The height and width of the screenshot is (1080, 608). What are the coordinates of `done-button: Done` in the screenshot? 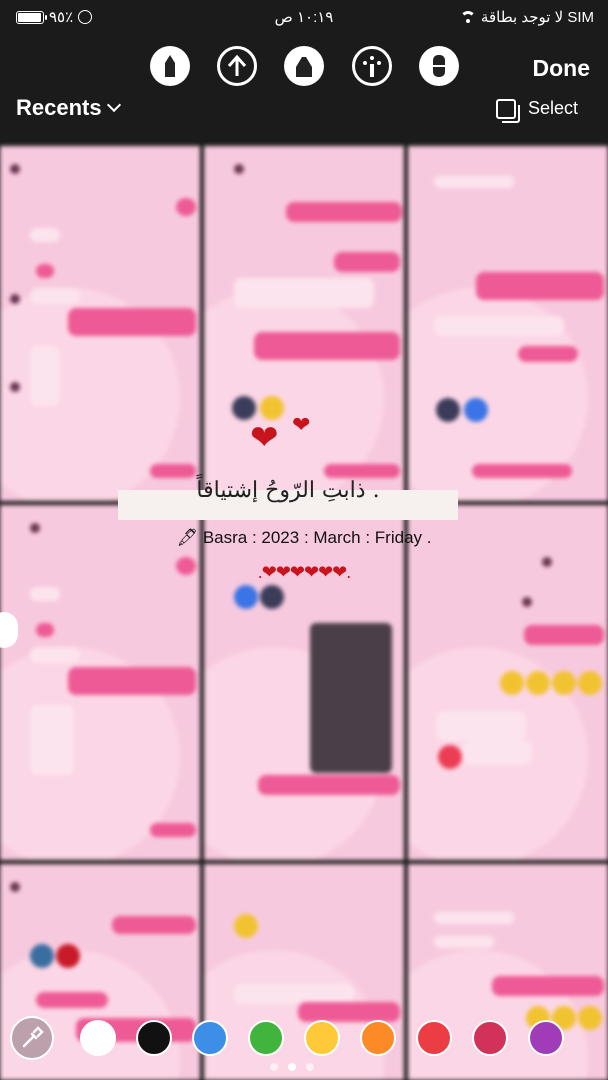 It's located at (562, 68).